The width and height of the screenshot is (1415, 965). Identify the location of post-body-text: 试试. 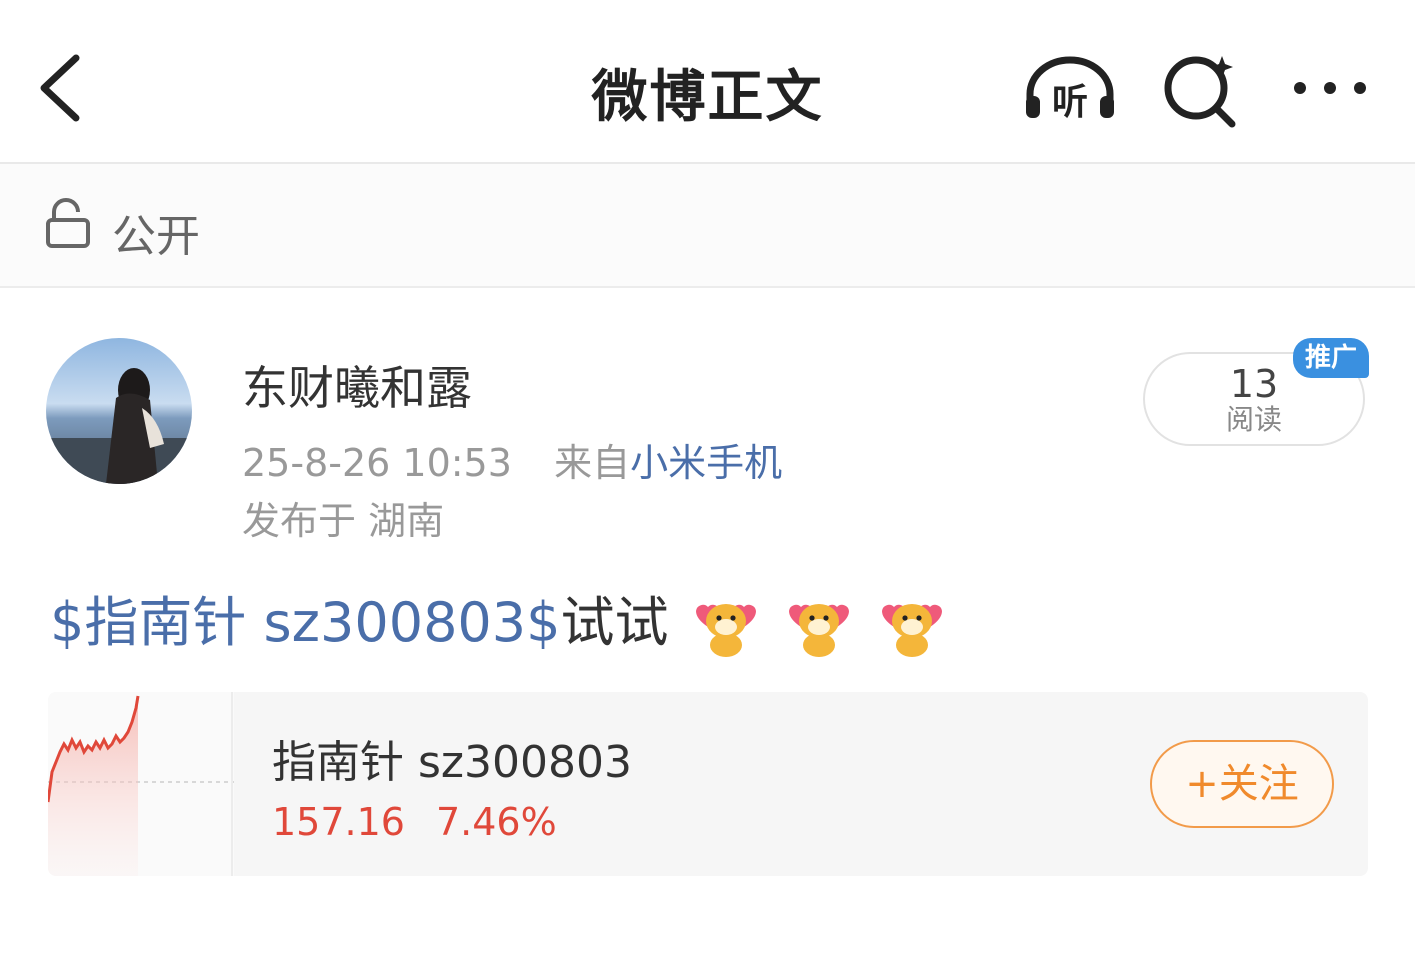
(614, 622).